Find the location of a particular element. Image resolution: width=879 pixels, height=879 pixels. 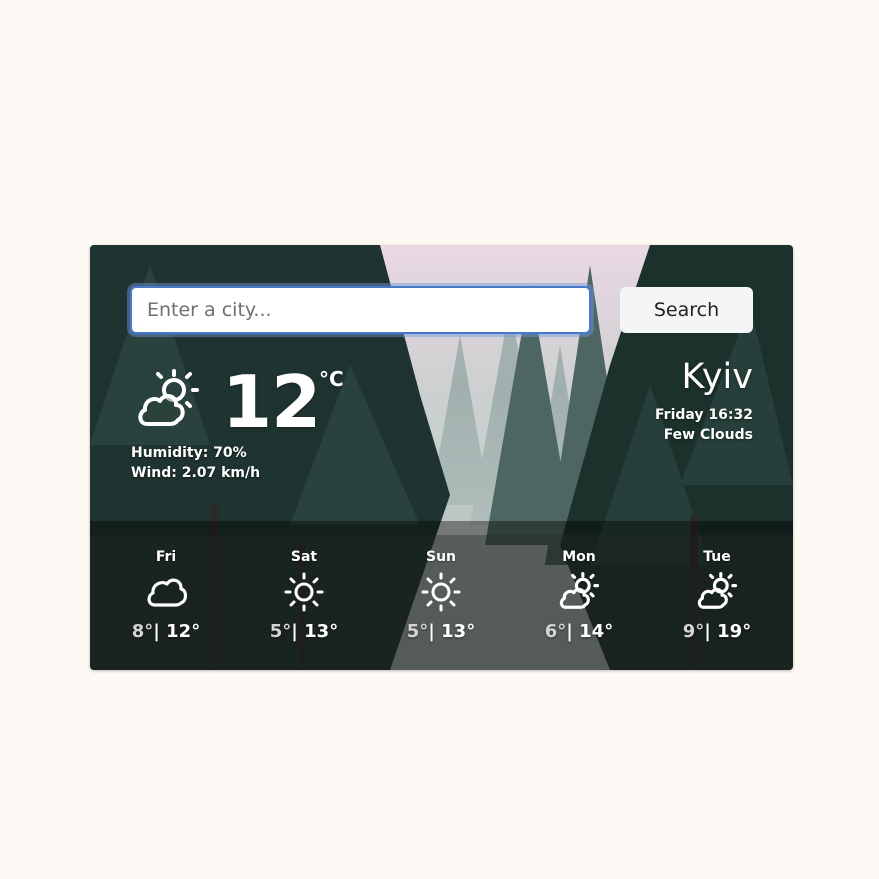

date-time: Friday 16:32 is located at coordinates (704, 415).